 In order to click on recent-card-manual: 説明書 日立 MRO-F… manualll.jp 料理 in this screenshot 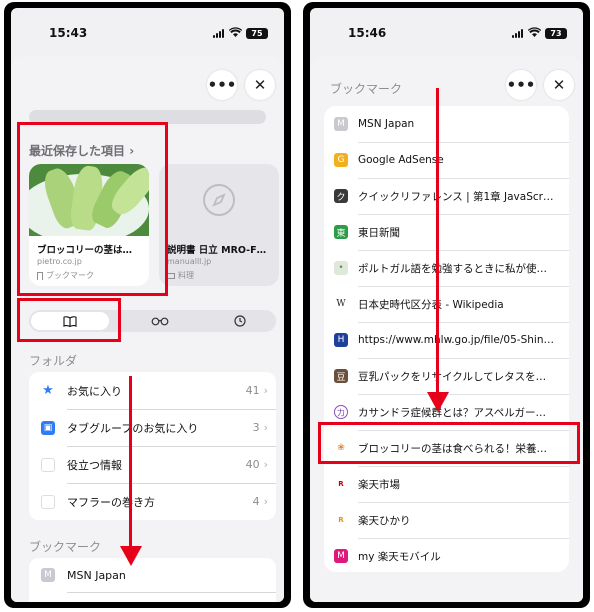, I will do `click(219, 225)`.